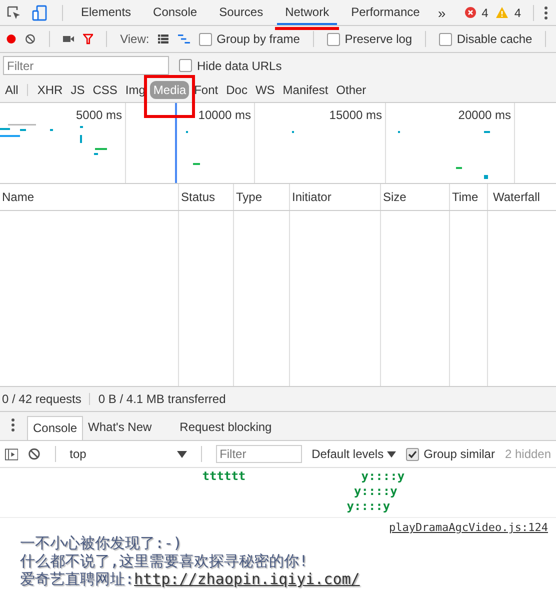  What do you see at coordinates (105, 90) in the screenshot?
I see `type-filter: CSS` at bounding box center [105, 90].